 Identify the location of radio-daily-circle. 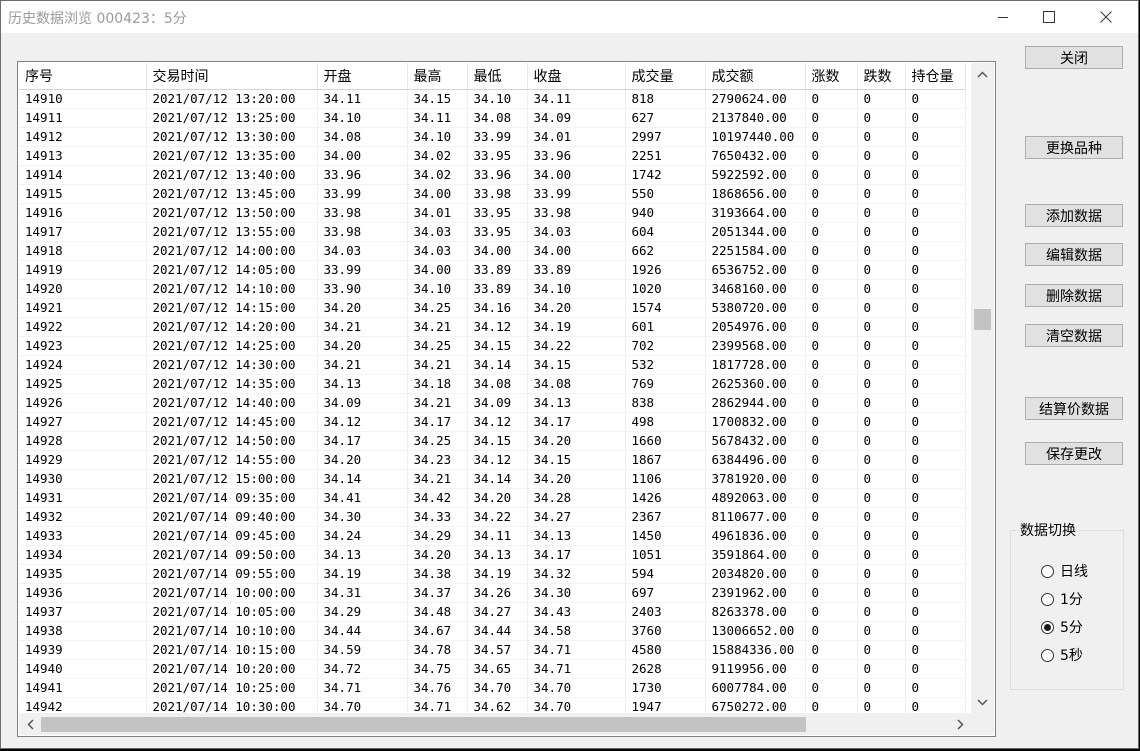
(1047, 571).